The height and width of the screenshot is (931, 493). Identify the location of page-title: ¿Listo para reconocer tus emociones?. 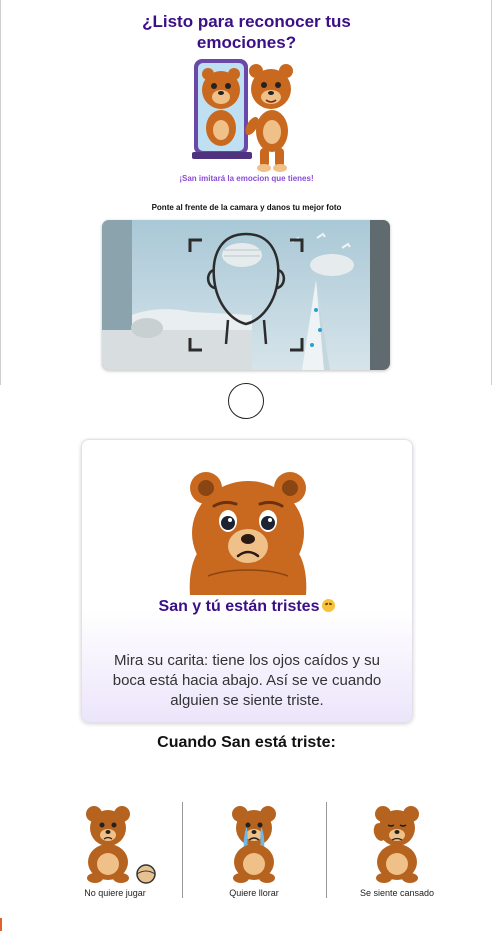
(246, 32).